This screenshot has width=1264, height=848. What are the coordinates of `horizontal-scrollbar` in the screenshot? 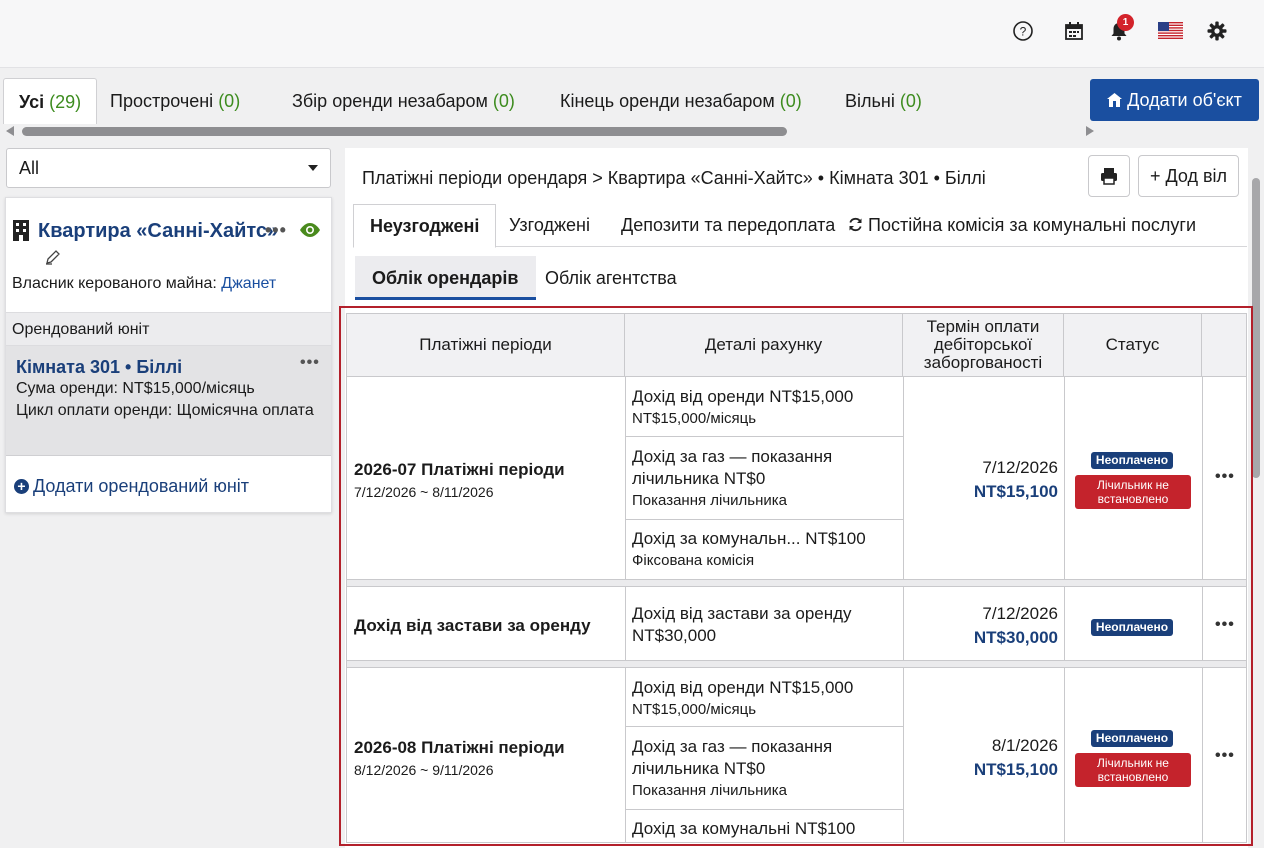 It's located at (551, 131).